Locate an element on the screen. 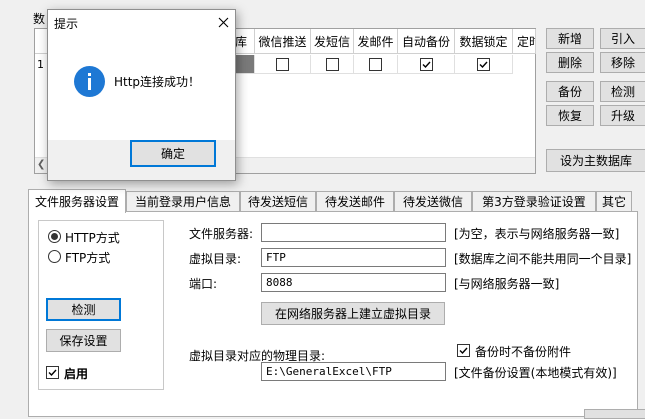  http-mode-label: HTTP方式 is located at coordinates (92, 237).